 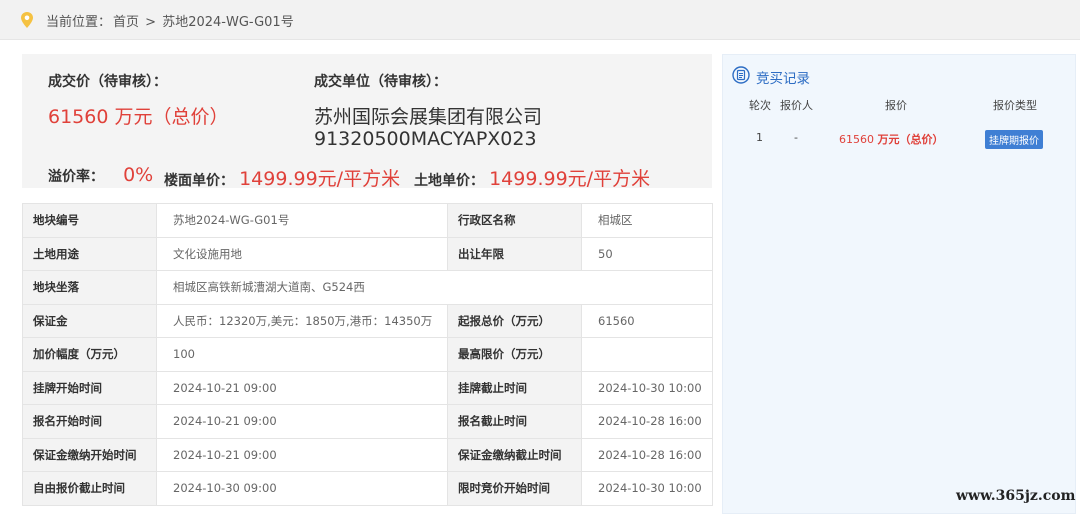 I want to click on detail-value: 61560, so click(x=647, y=320).